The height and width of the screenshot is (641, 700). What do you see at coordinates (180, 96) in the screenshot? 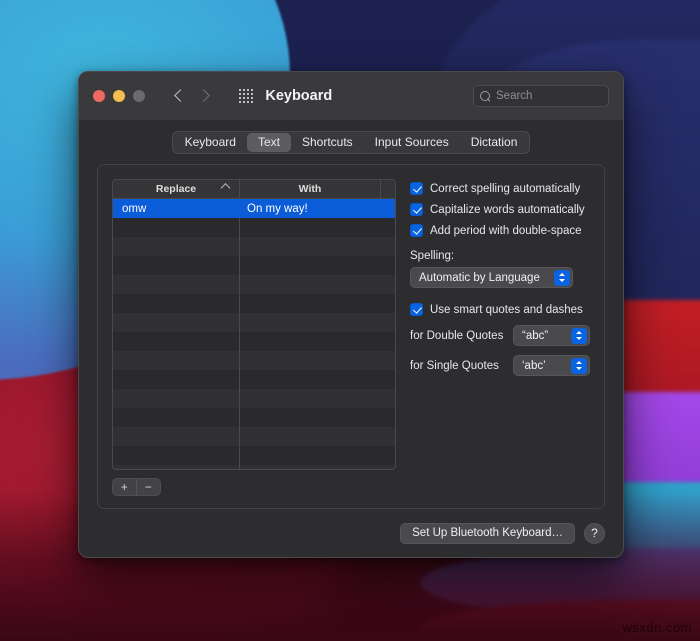
I see `back-arrow-icon` at bounding box center [180, 96].